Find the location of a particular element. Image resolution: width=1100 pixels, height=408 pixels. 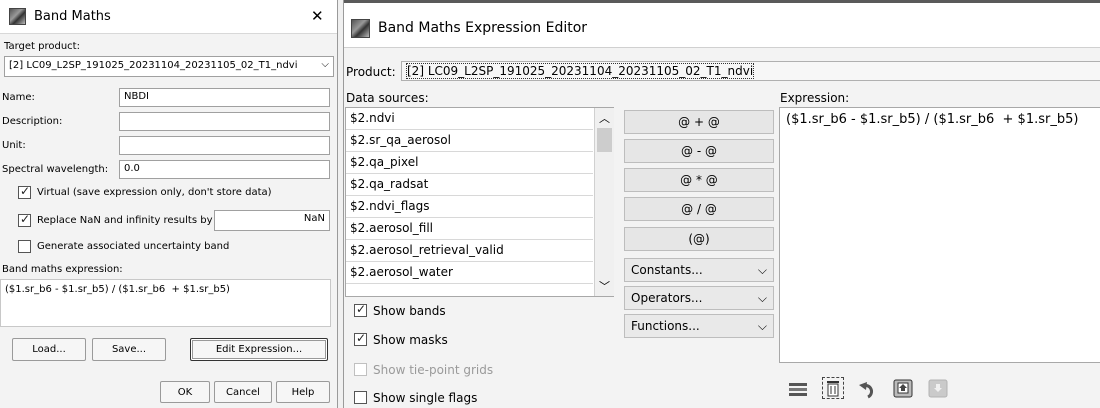

virtual-check is located at coordinates (24, 191).